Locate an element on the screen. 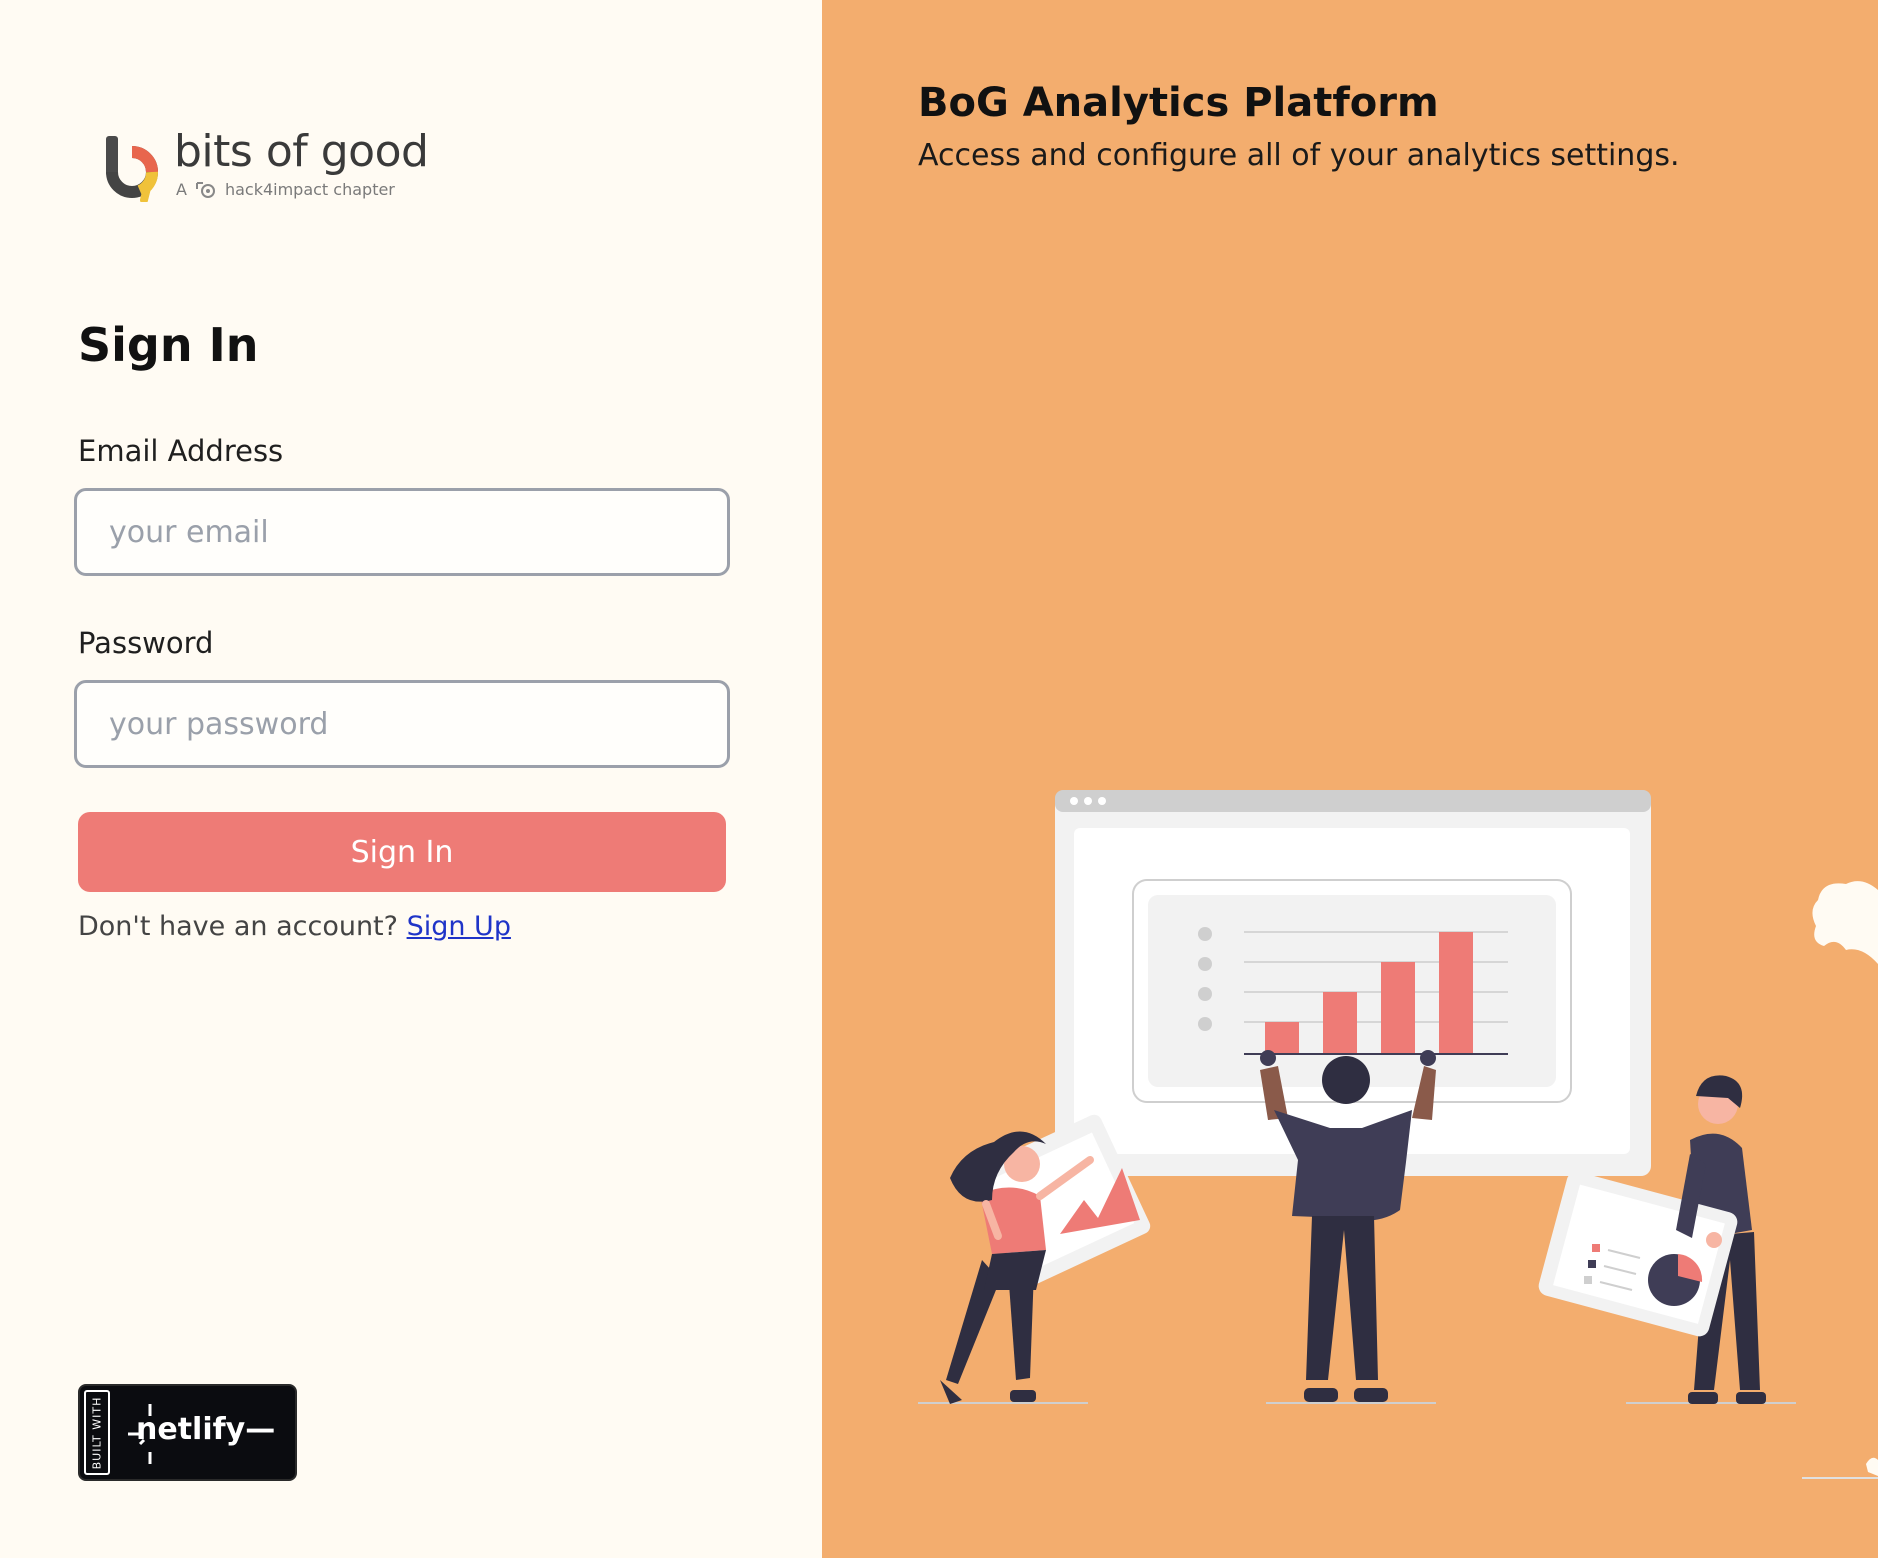  browser-window is located at coordinates (1353, 983).